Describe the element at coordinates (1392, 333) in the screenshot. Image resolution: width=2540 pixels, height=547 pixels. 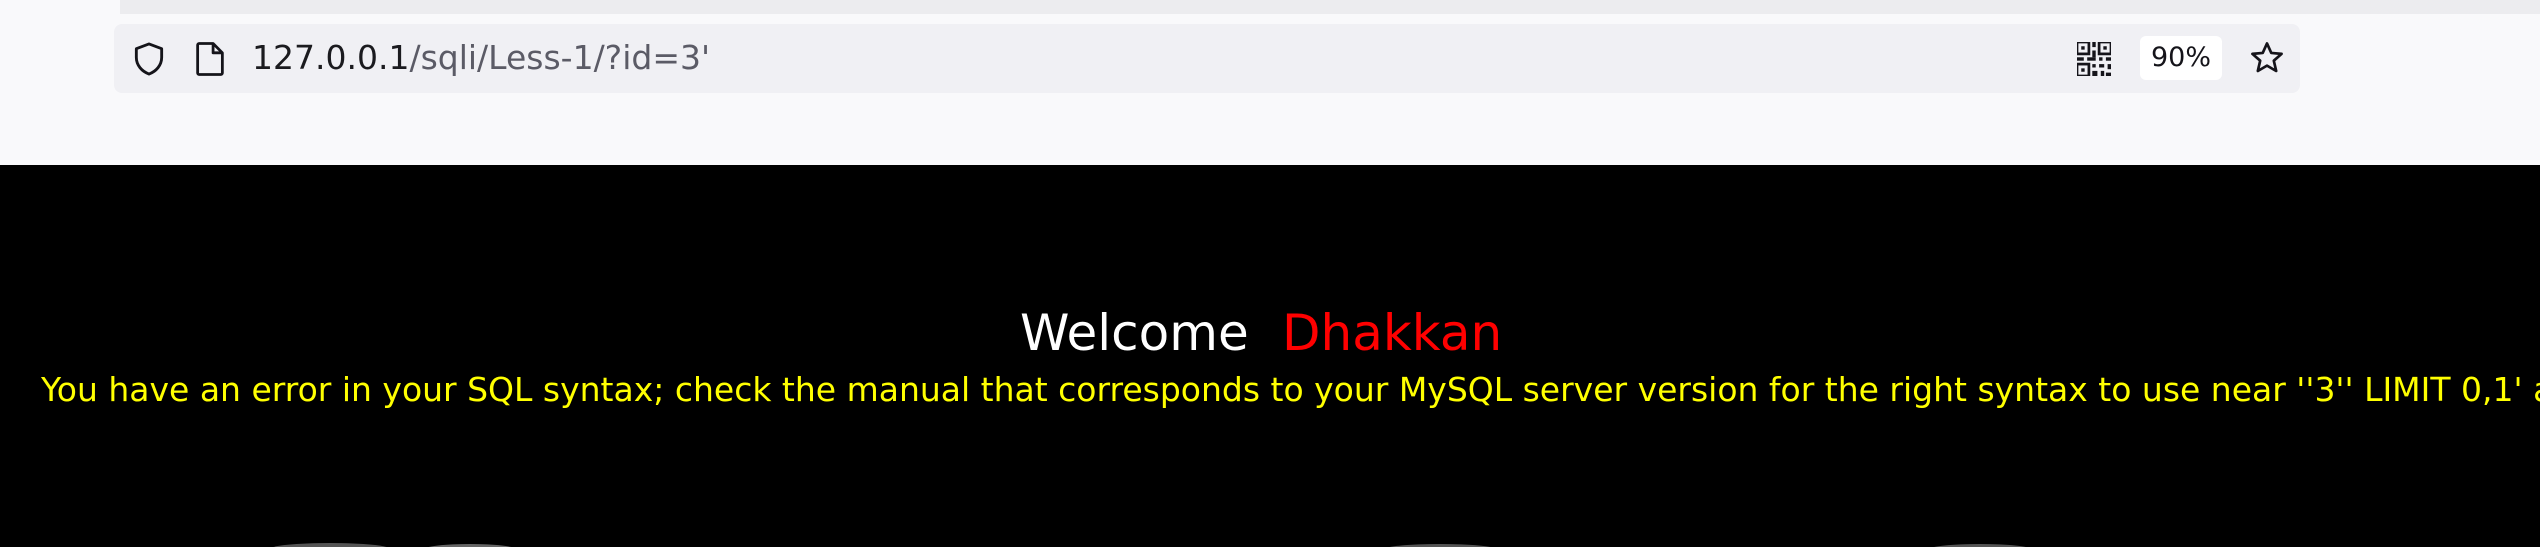
I see `user-name-text: Dhakkan` at that location.